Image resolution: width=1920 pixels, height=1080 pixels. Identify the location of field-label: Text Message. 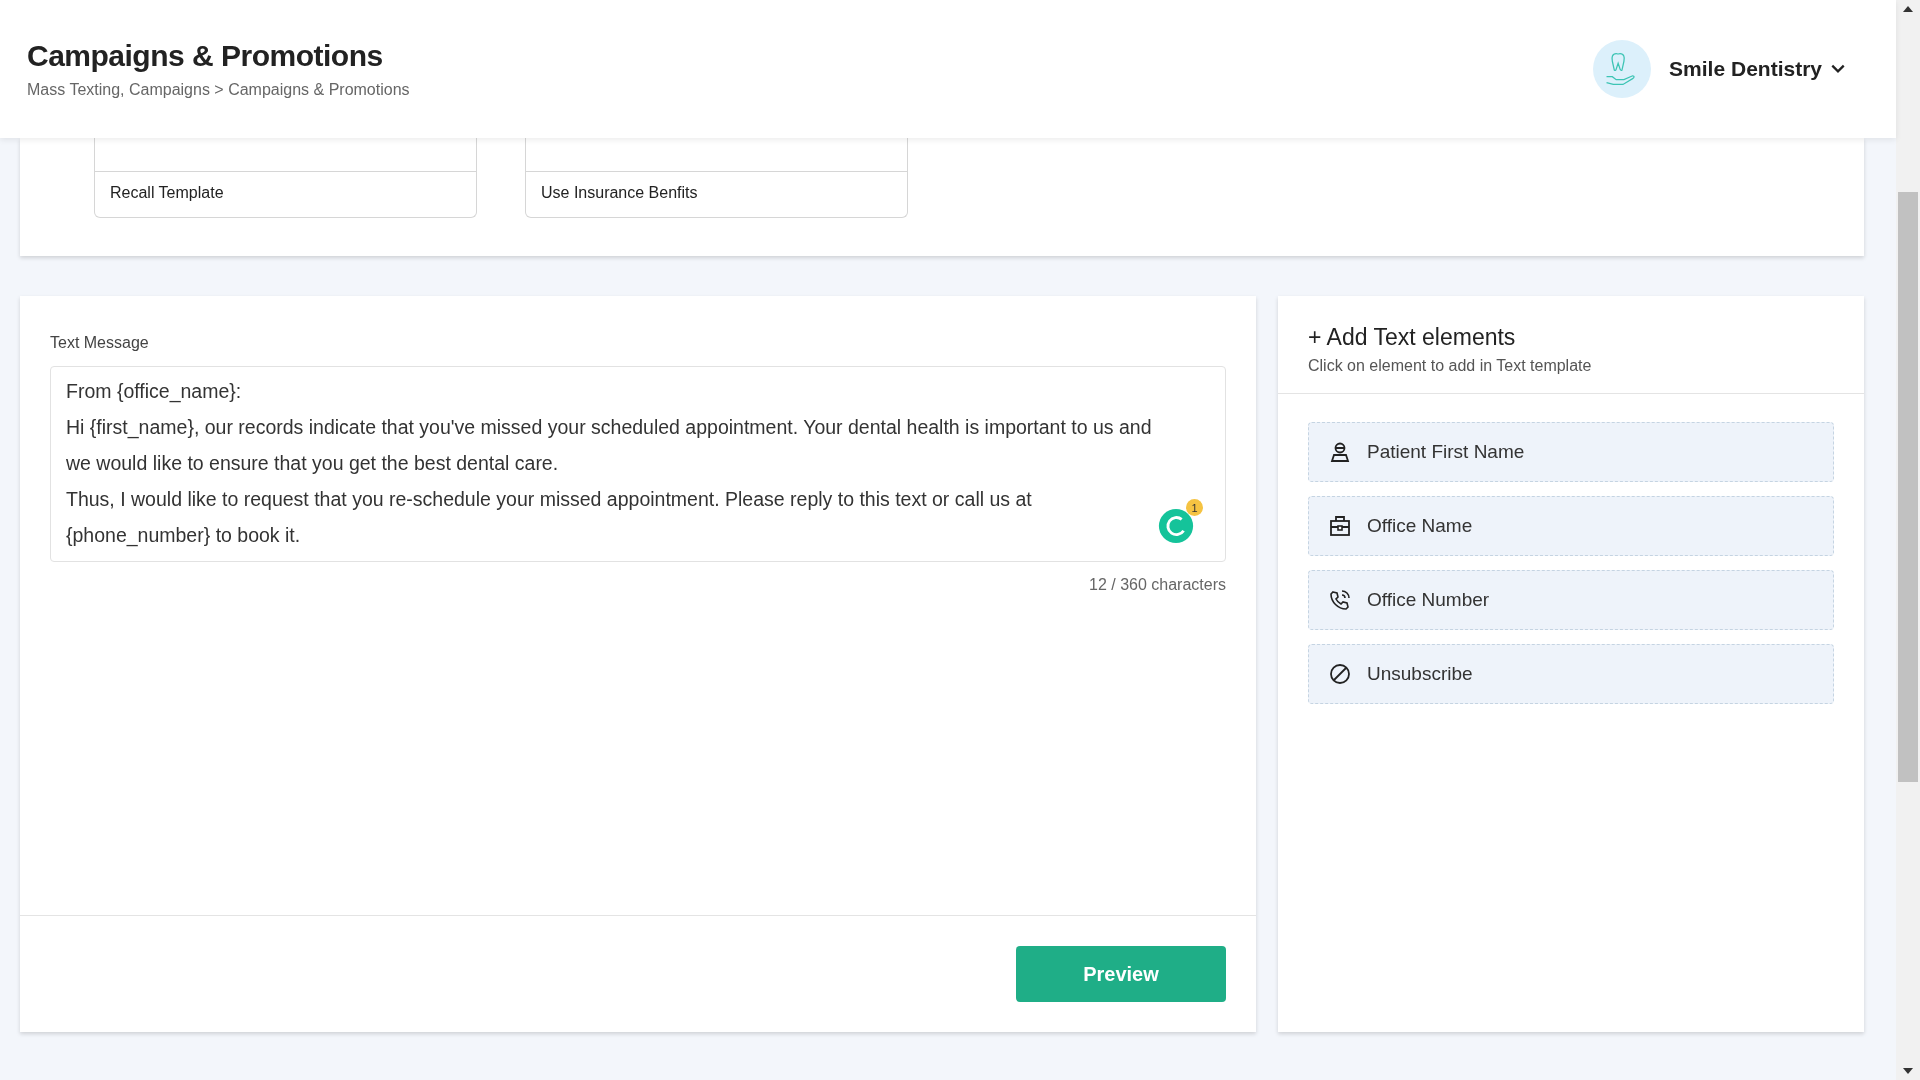
(100, 343).